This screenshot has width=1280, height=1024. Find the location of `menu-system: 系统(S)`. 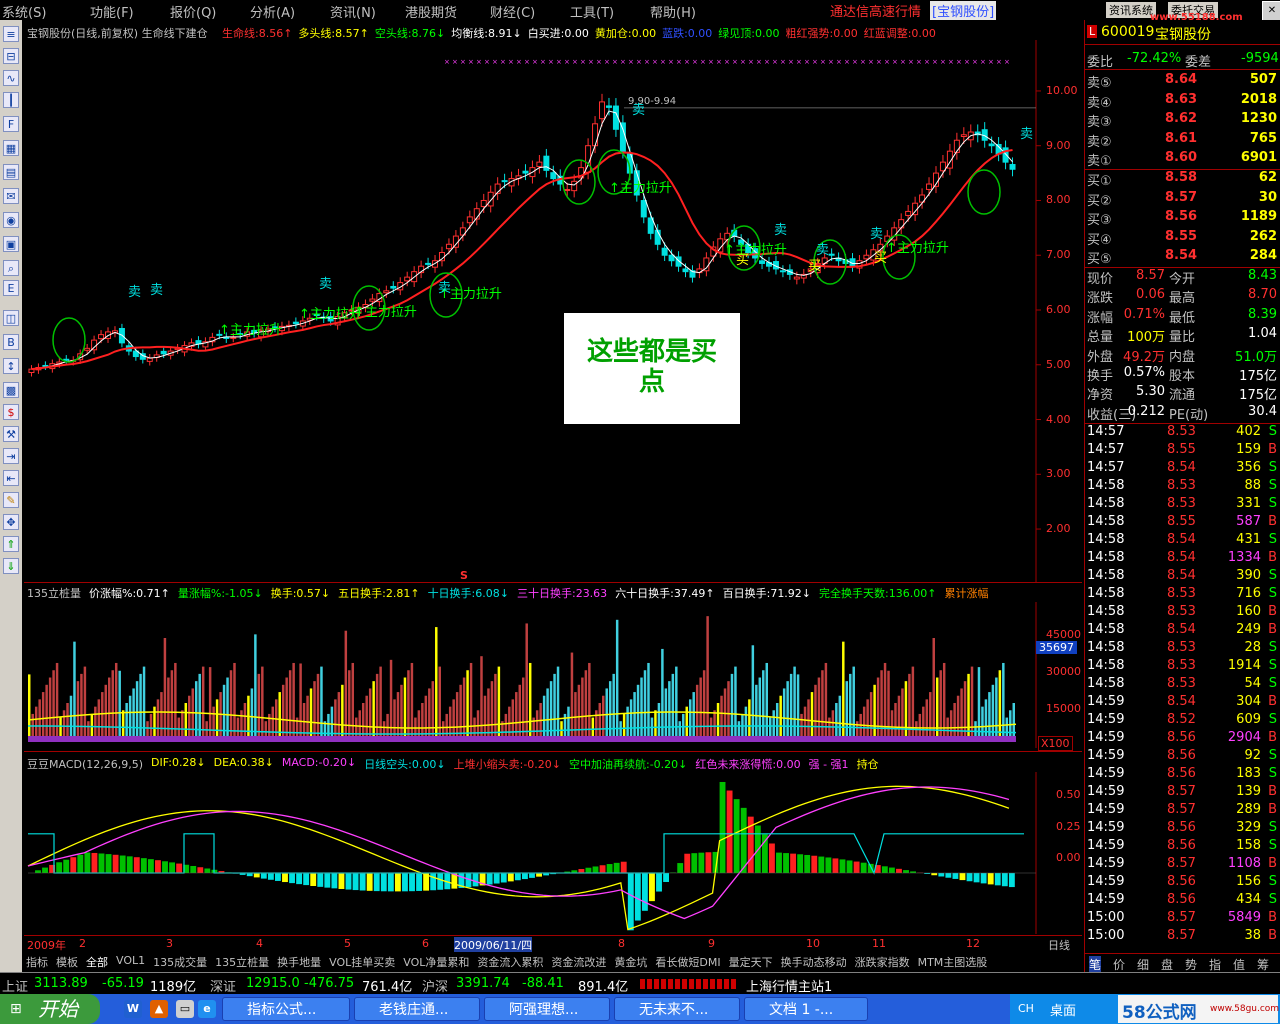

menu-system: 系统(S) is located at coordinates (24, 11).